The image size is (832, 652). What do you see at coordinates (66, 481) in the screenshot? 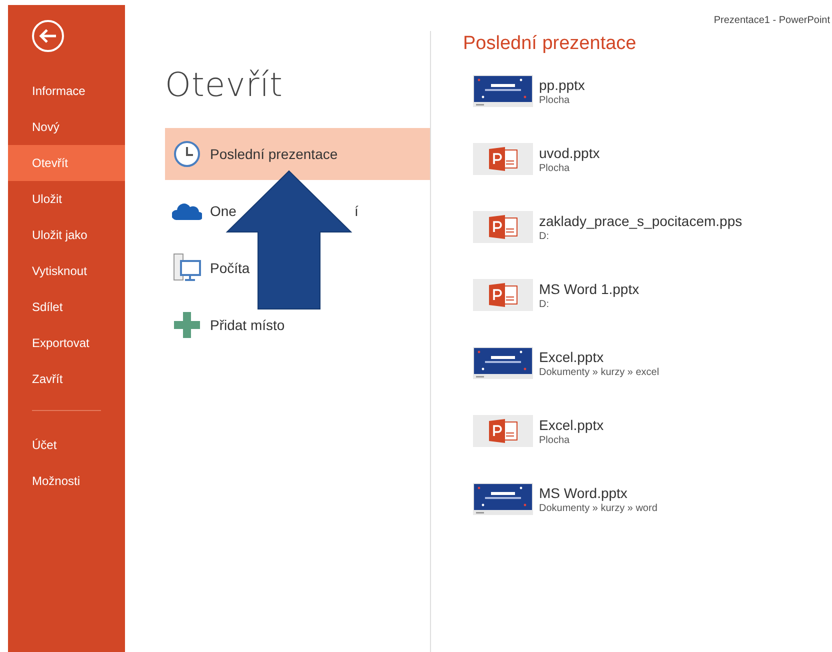
I see `sidebar-item: Možnosti` at bounding box center [66, 481].